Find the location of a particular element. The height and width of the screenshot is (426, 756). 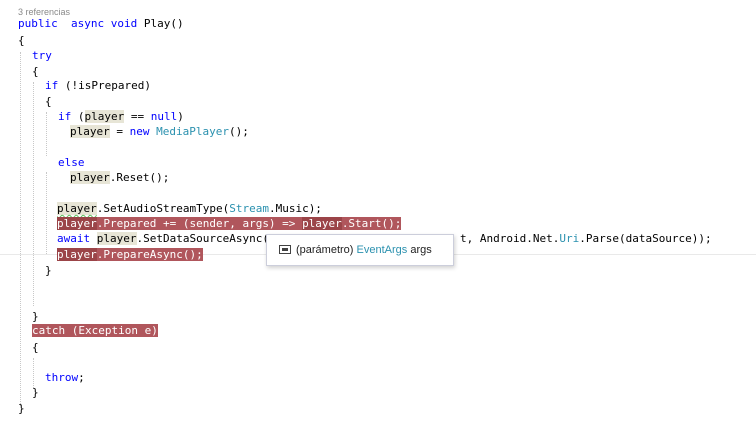

keyword: async is located at coordinates (88, 23).